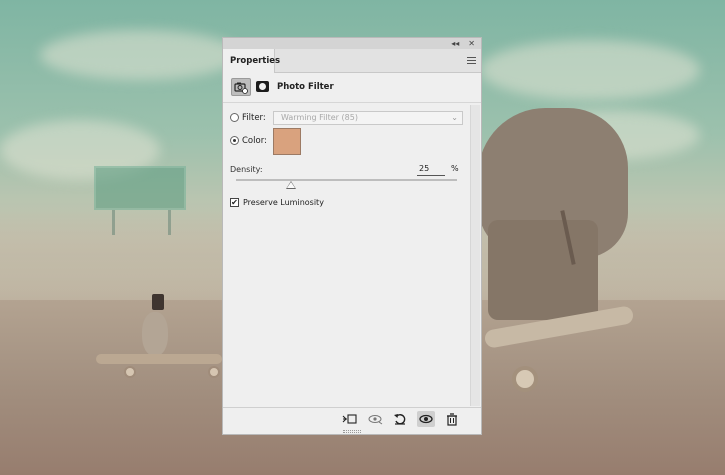  I want to click on tab-properties: Properties, so click(251, 61).